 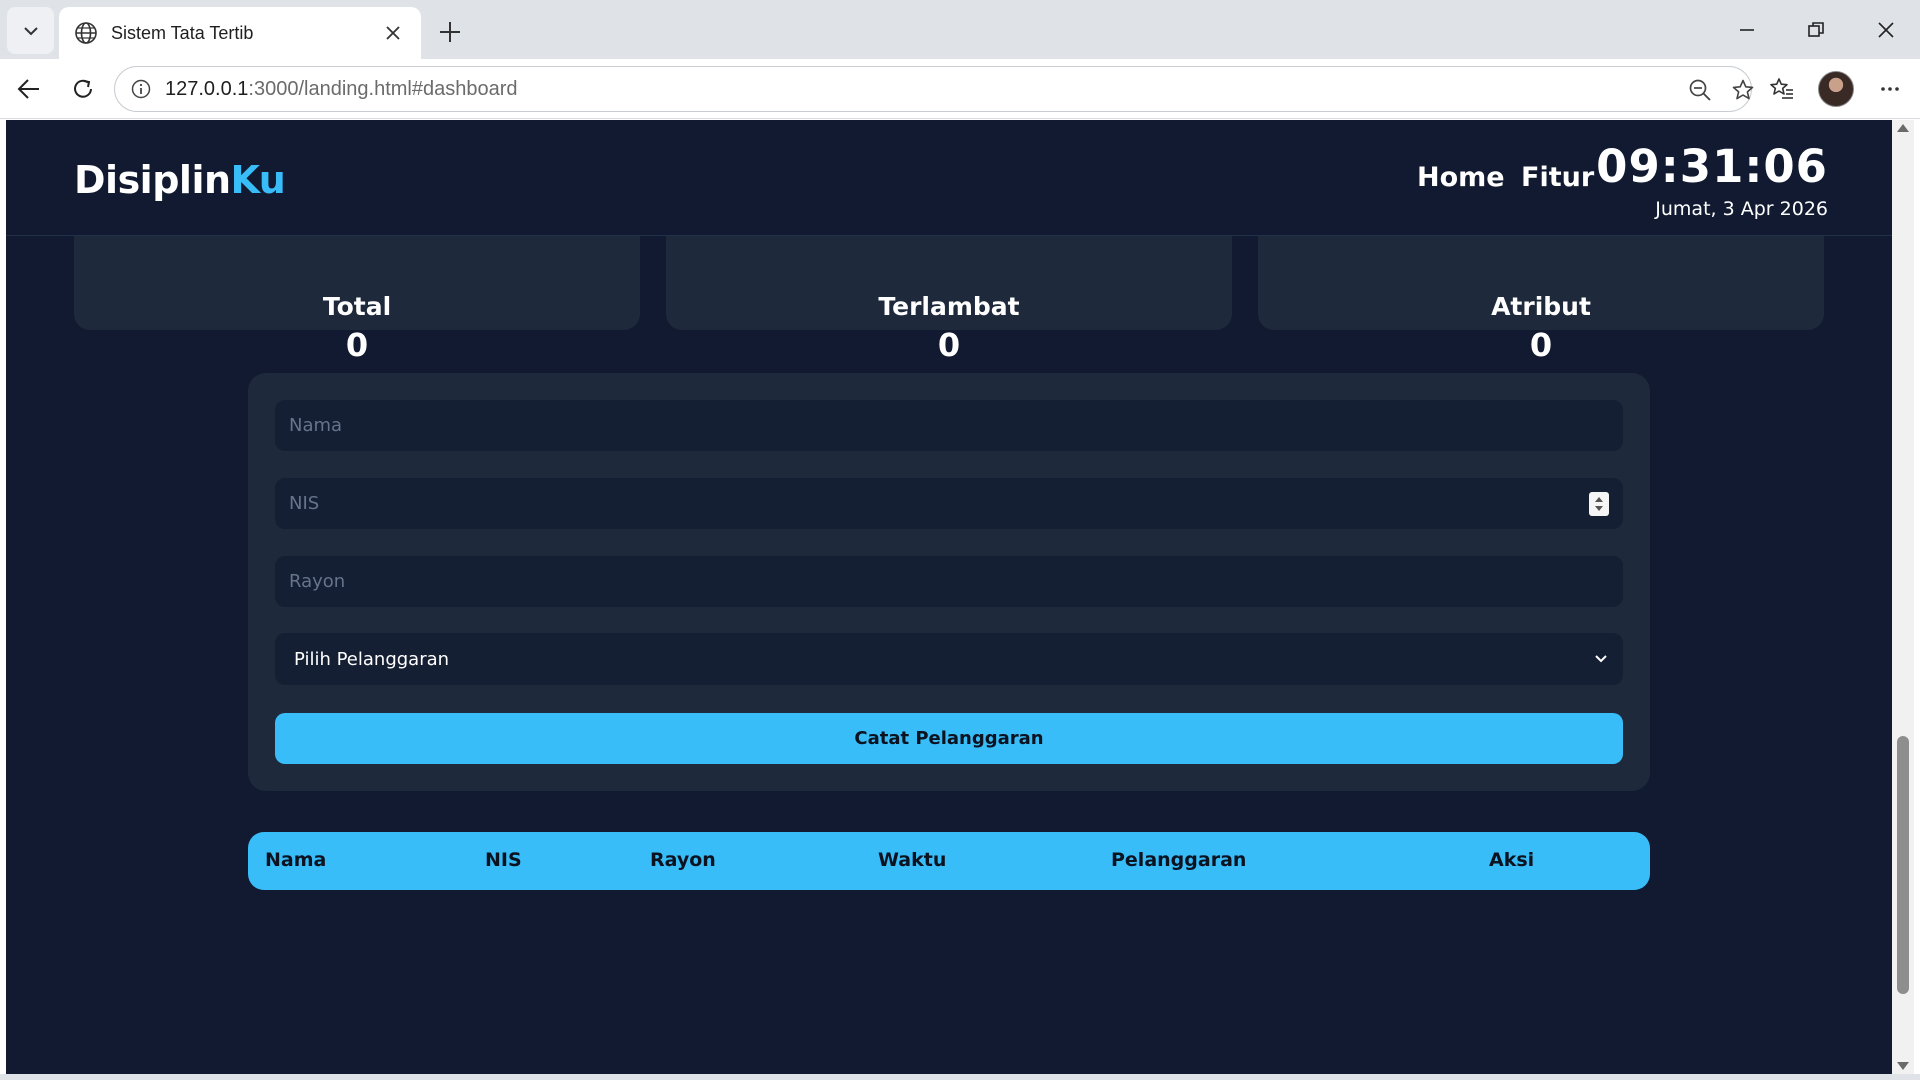 I want to click on scrollbar-thumb, so click(x=1903, y=865).